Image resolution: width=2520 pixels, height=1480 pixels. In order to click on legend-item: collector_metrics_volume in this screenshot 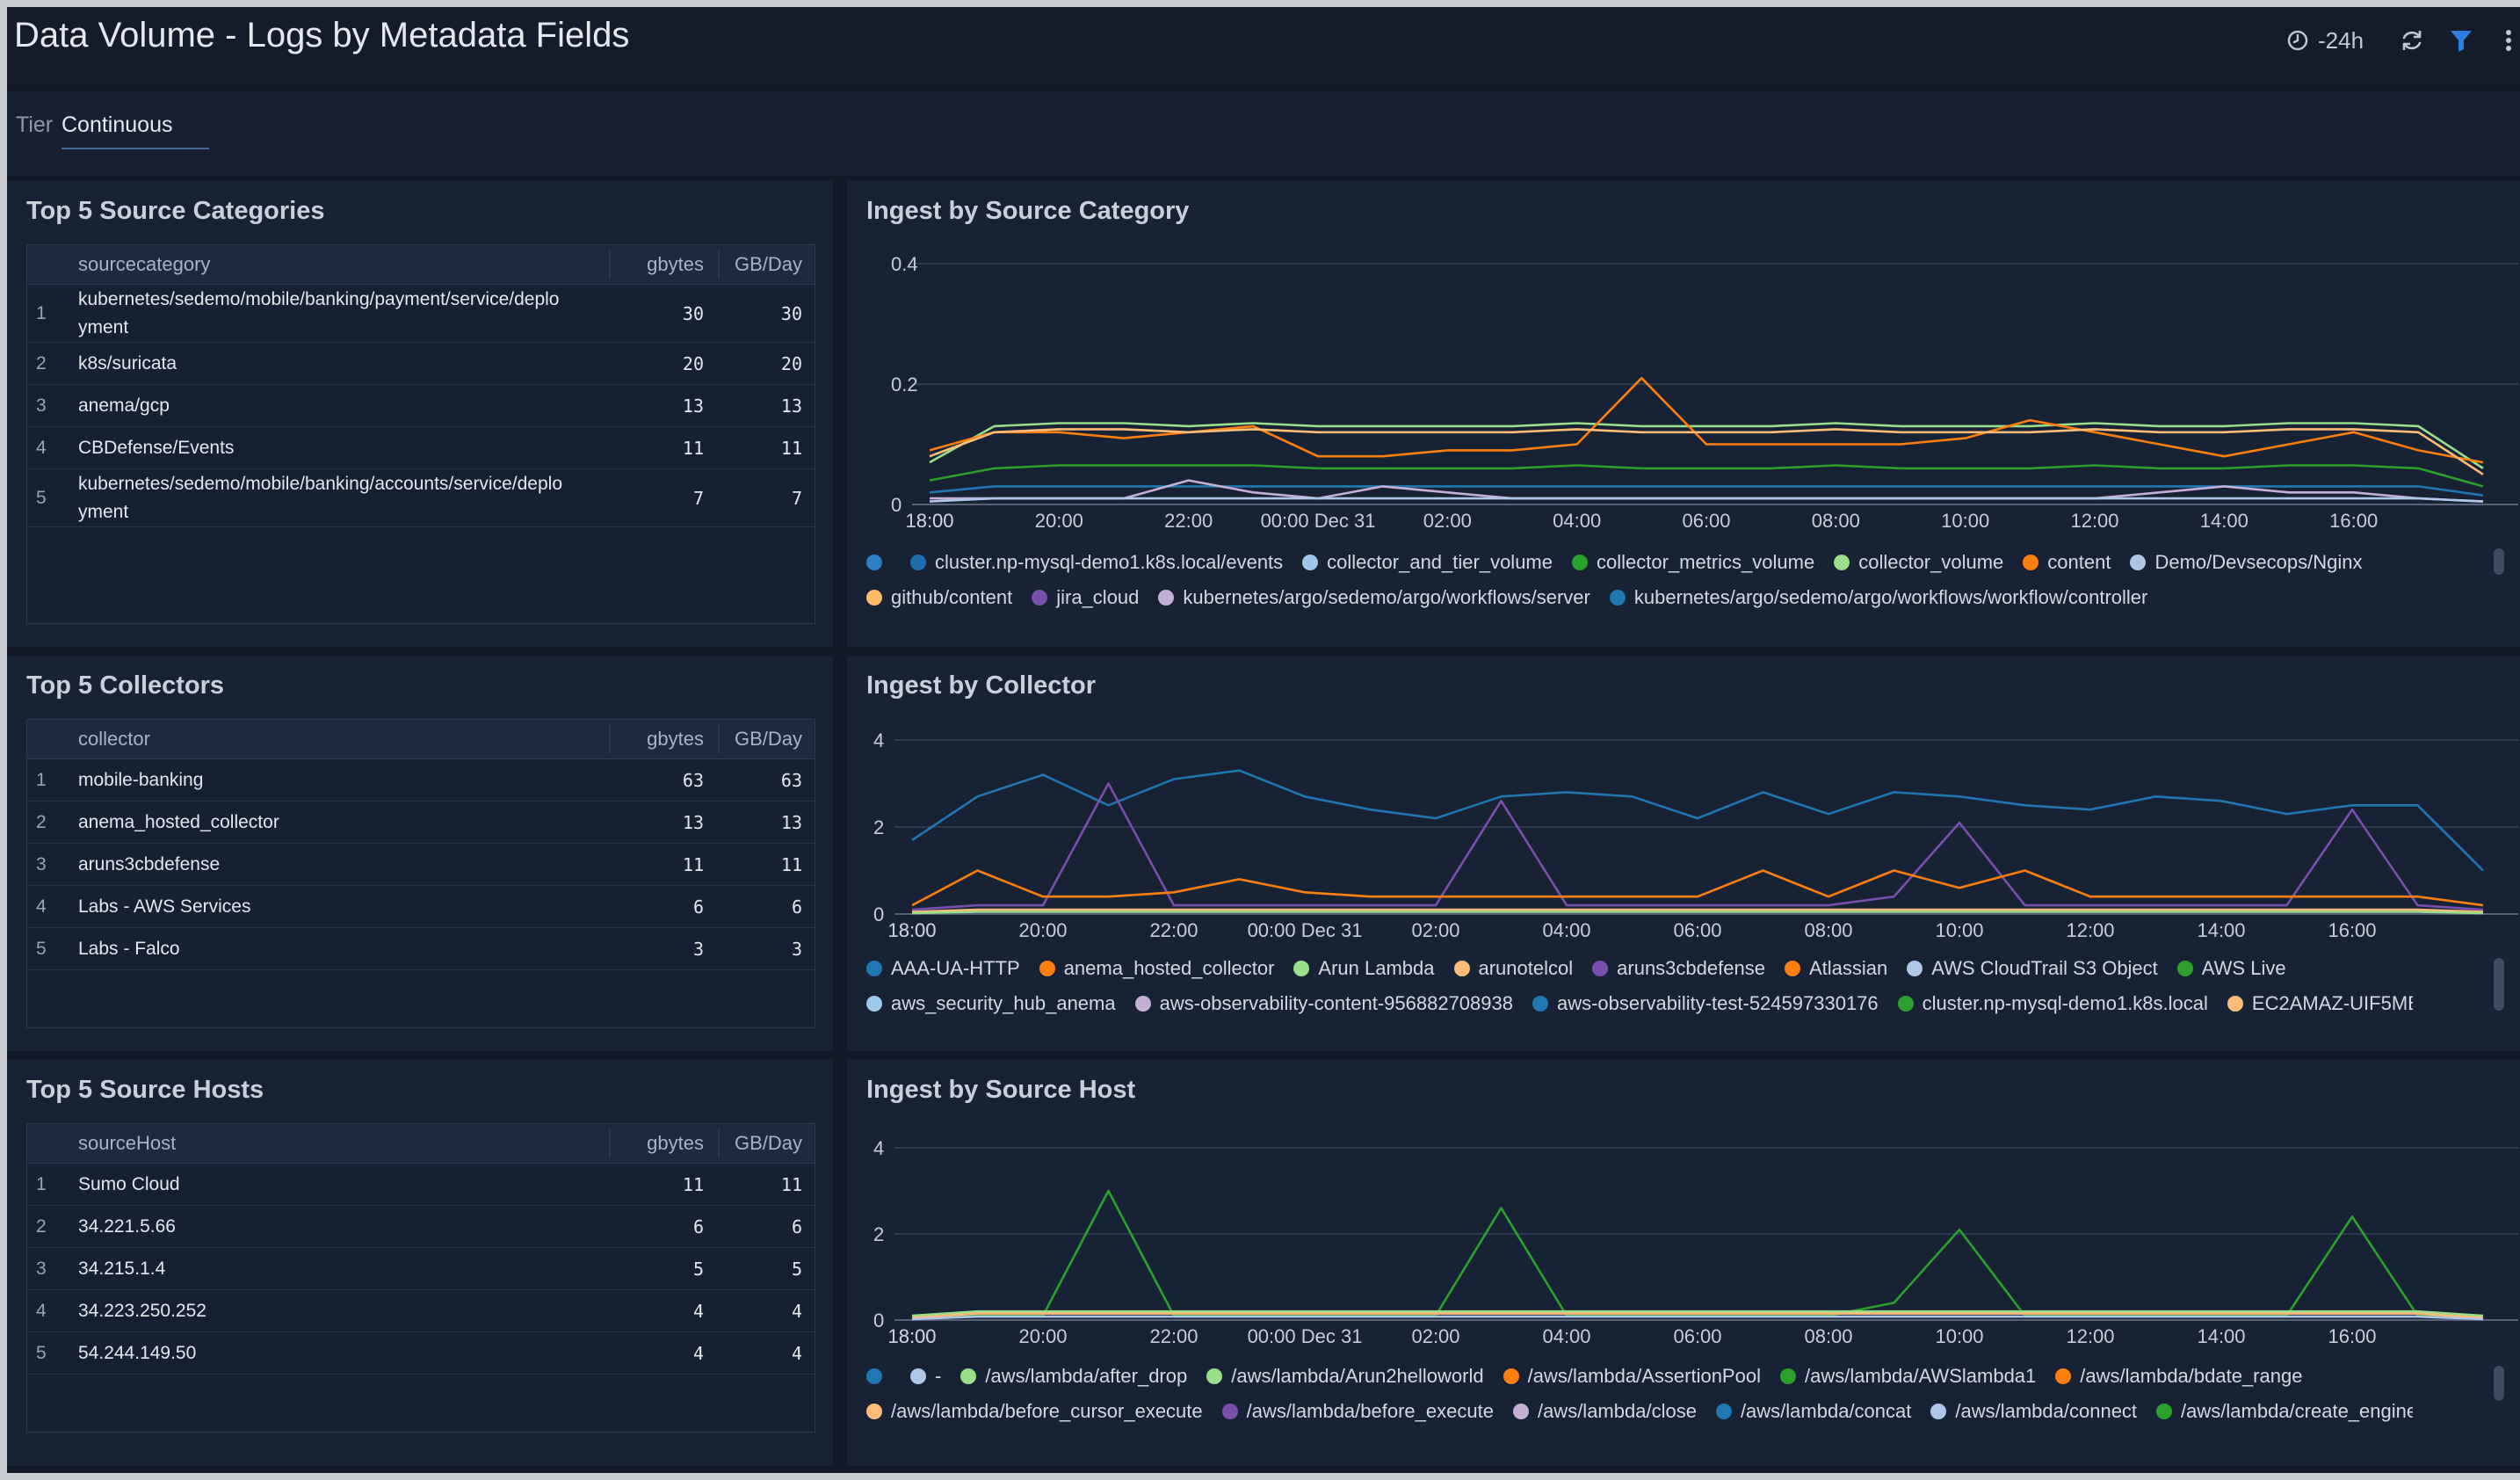, I will do `click(1693, 562)`.